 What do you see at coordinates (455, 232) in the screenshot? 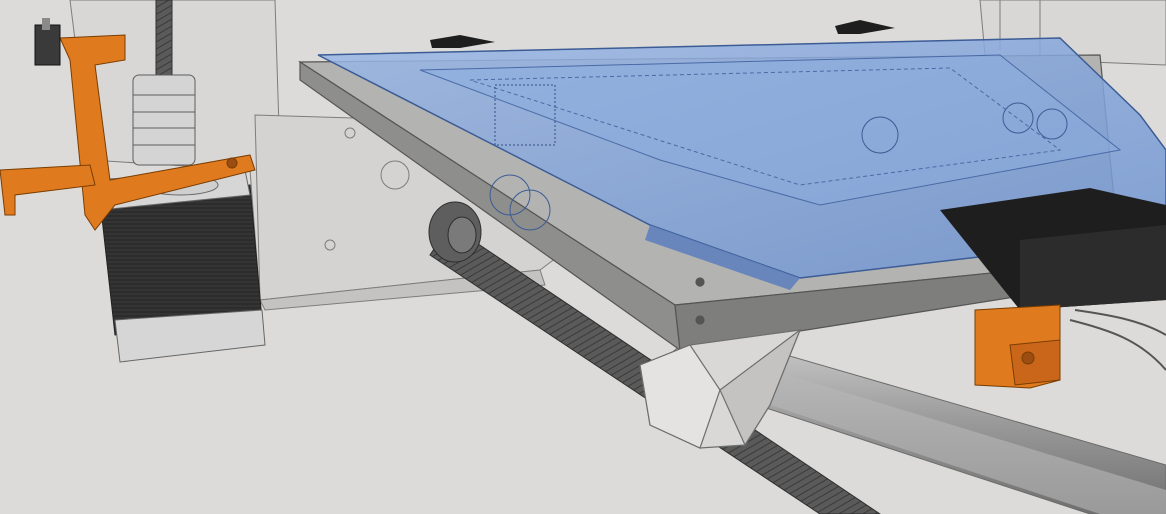
I see `rod-nut` at bounding box center [455, 232].